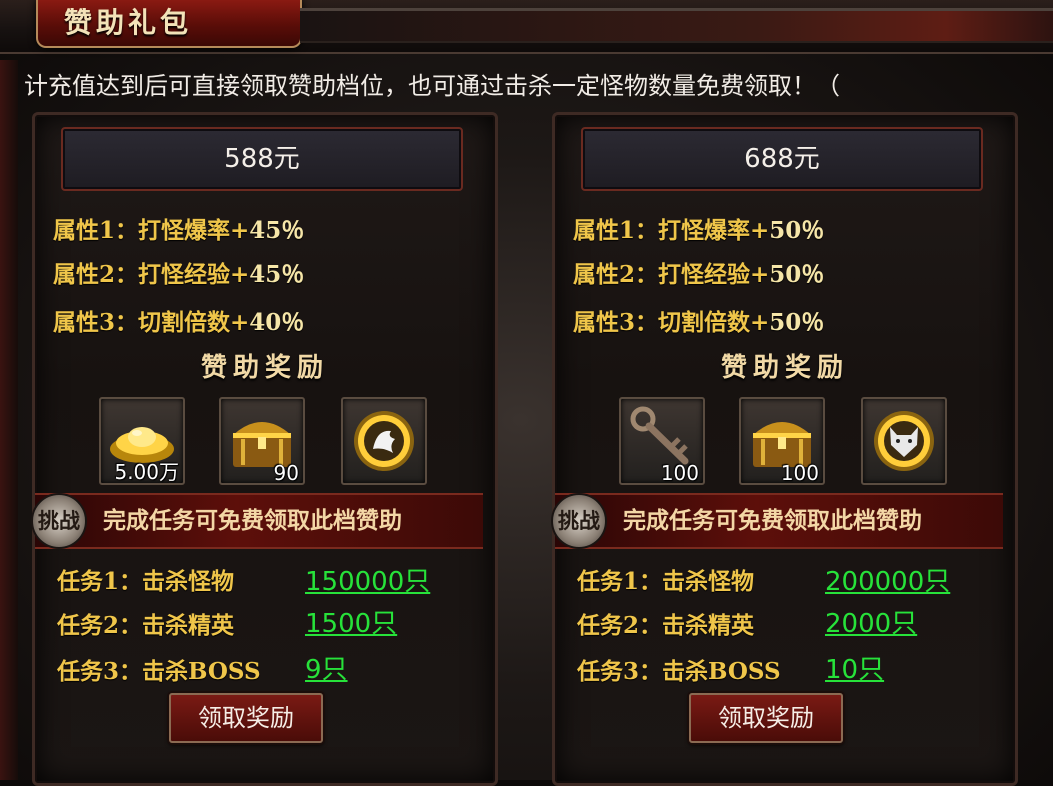 The width and height of the screenshot is (1053, 786). Describe the element at coordinates (432, 86) in the screenshot. I see `notice-text: 计充值达到后可直接领取赞助档位，也可通过击杀一定怪物数量免费领取！（` at that location.